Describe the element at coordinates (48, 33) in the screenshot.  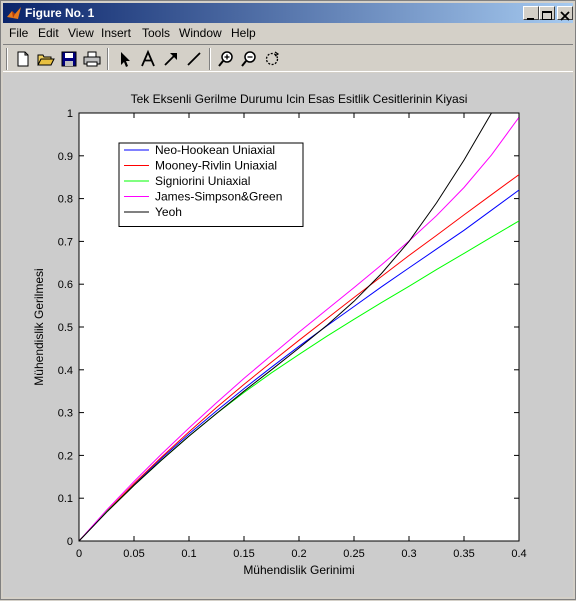
I see `menu-edit: Edit` at that location.